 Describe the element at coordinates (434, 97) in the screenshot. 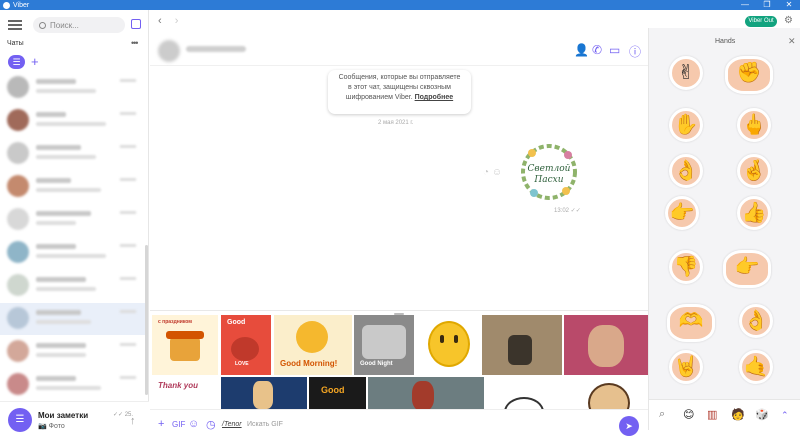

I see `learn-more-link: Подробнее` at that location.